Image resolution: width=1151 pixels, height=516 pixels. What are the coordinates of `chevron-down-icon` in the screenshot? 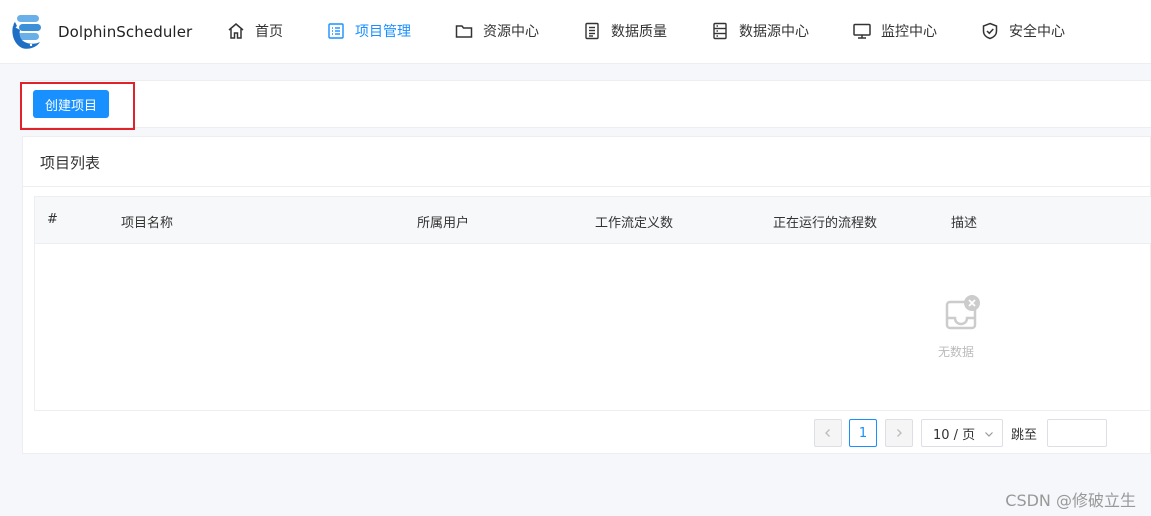 It's located at (989, 434).